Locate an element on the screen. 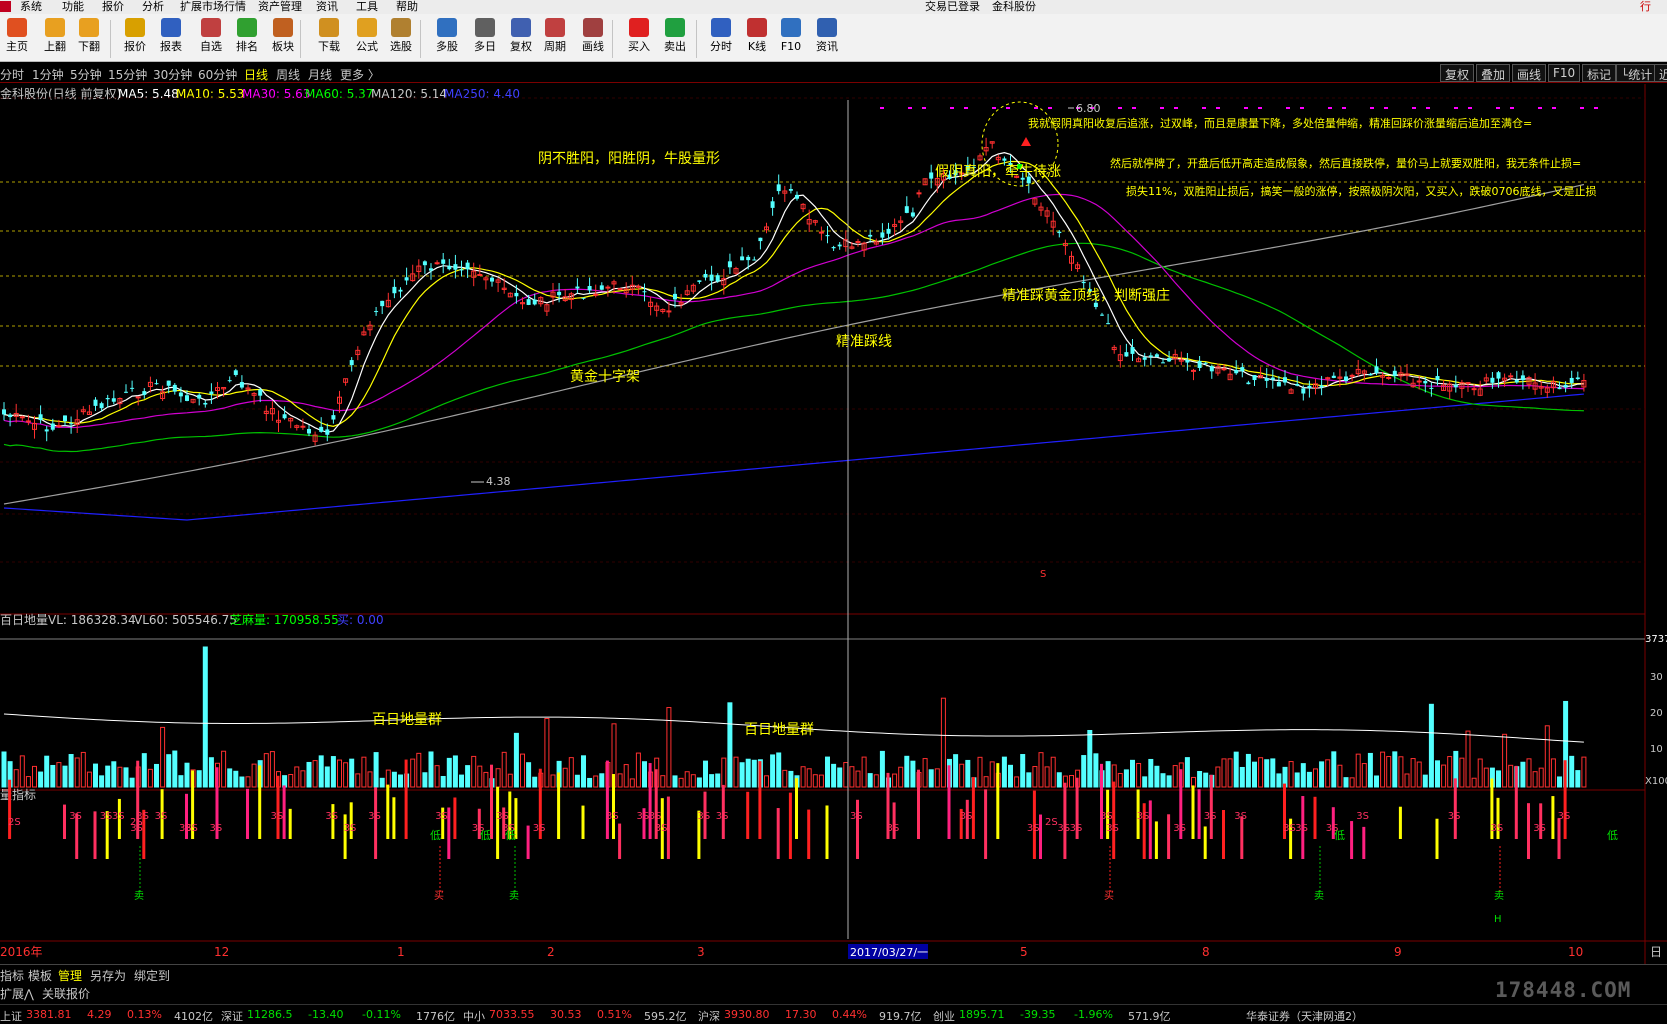  toolbar-button-22: 资讯 is located at coordinates (827, 40).